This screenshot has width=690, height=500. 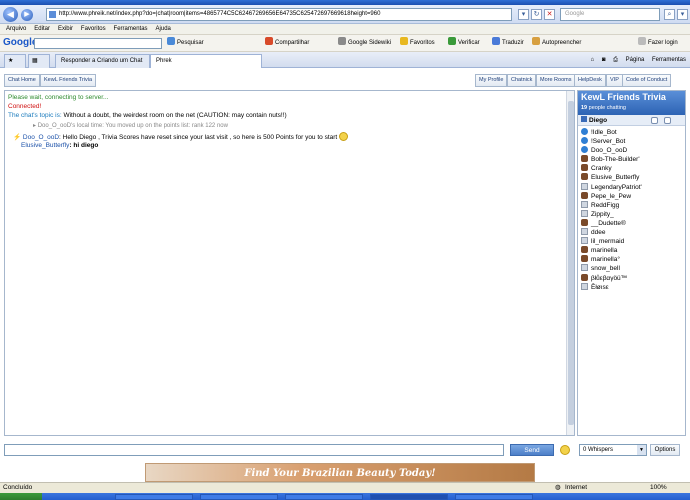 I want to click on user-list-item: Pepe_le_Pew, so click(x=631, y=196).